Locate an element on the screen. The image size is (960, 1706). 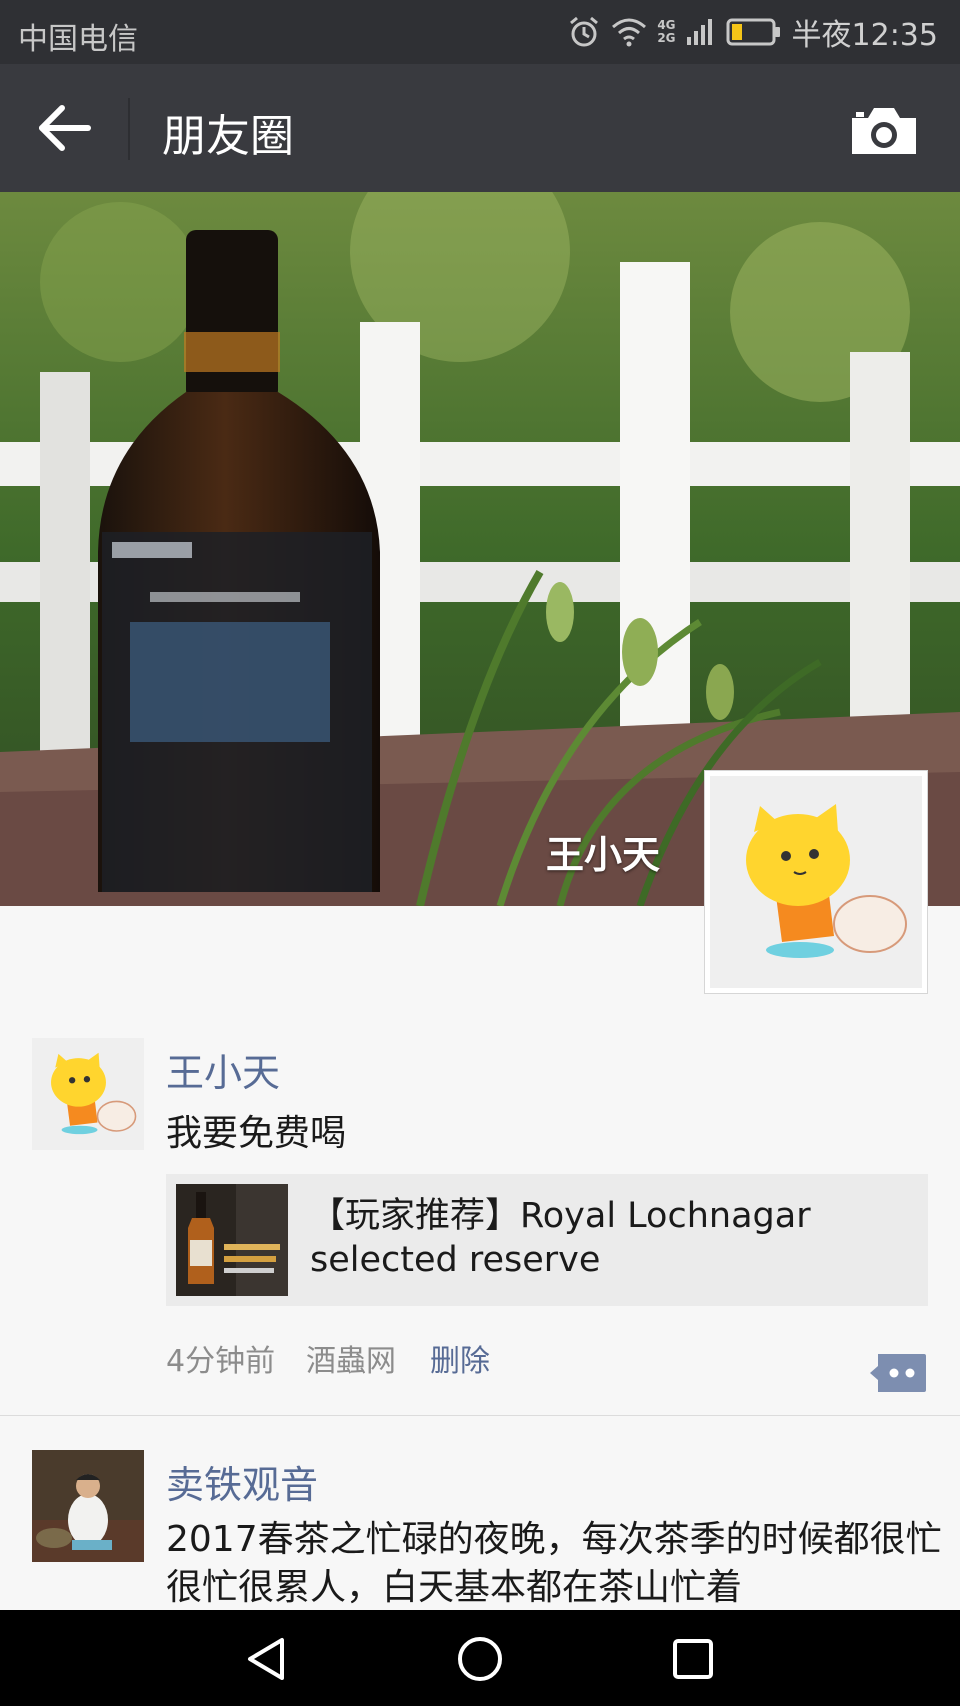
whisky-bottle-thumbnail-icon is located at coordinates (232, 1240).